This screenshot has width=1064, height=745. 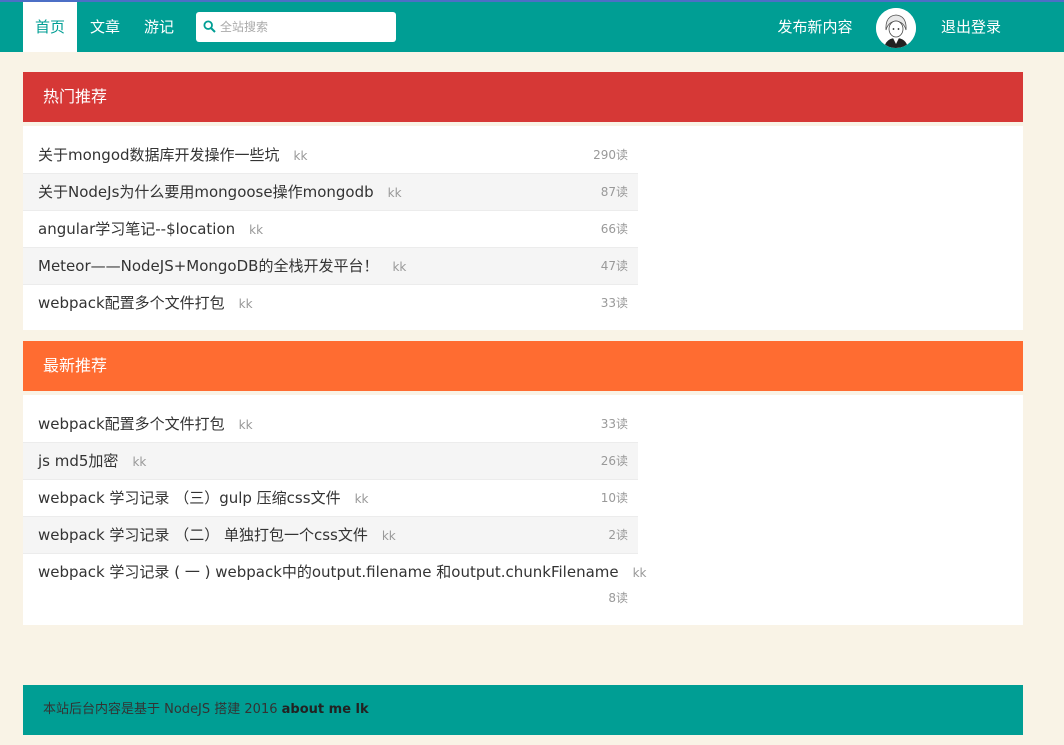 What do you see at coordinates (523, 366) in the screenshot?
I see `latest-section-header: 最新推荐` at bounding box center [523, 366].